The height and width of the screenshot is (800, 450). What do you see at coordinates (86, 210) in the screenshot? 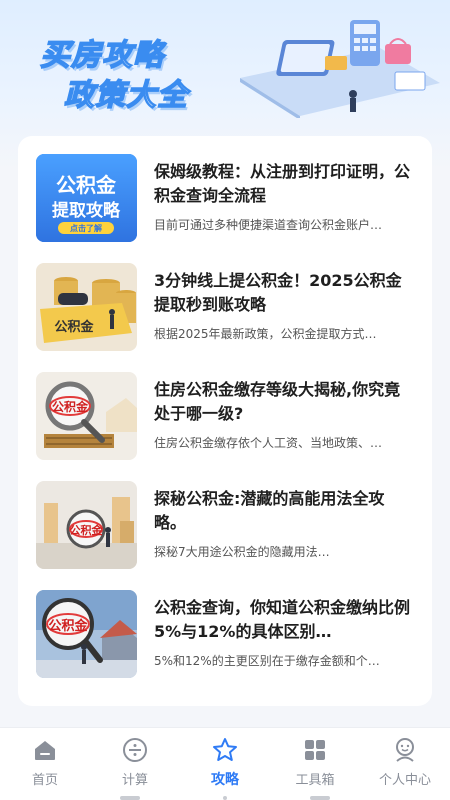
I see `thumb-text-2: 提取攻略` at bounding box center [86, 210].